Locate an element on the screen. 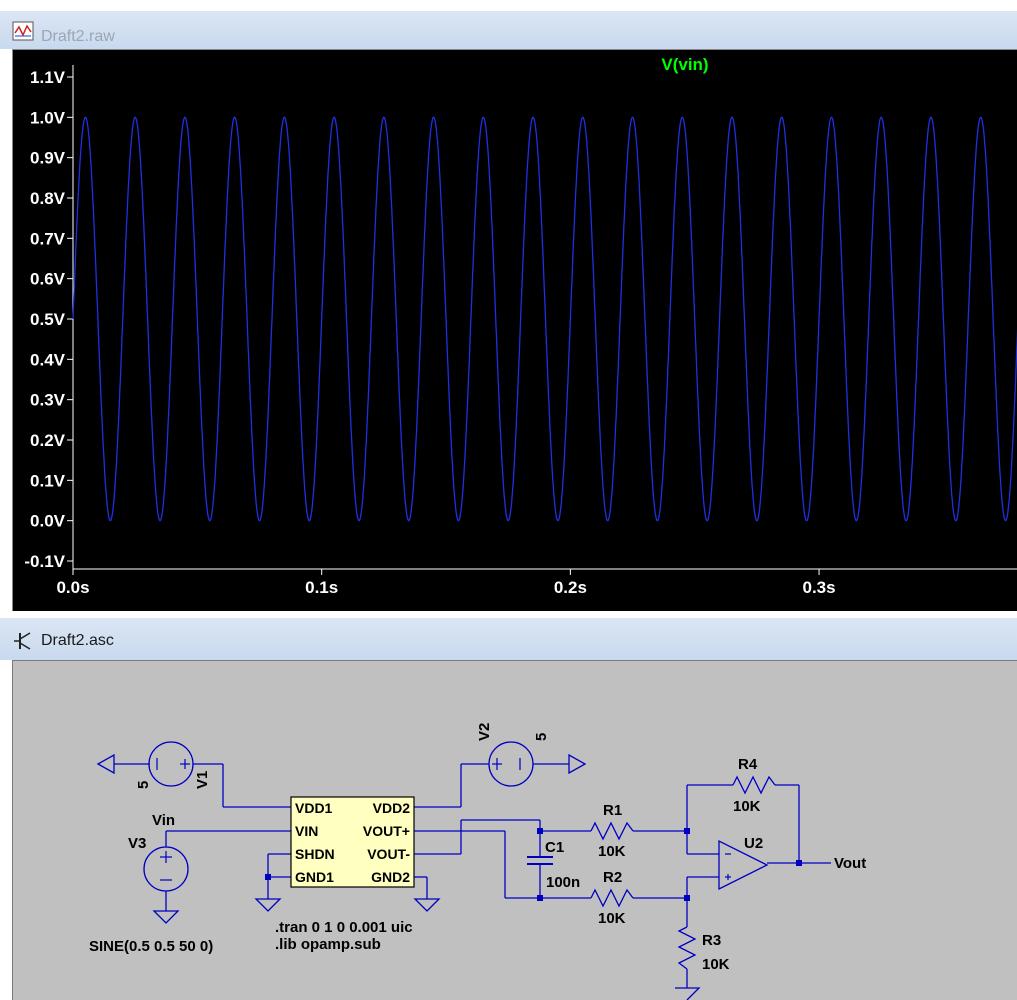 The image size is (1017, 1000). y-tick-label: -0.1V is located at coordinates (44, 561).